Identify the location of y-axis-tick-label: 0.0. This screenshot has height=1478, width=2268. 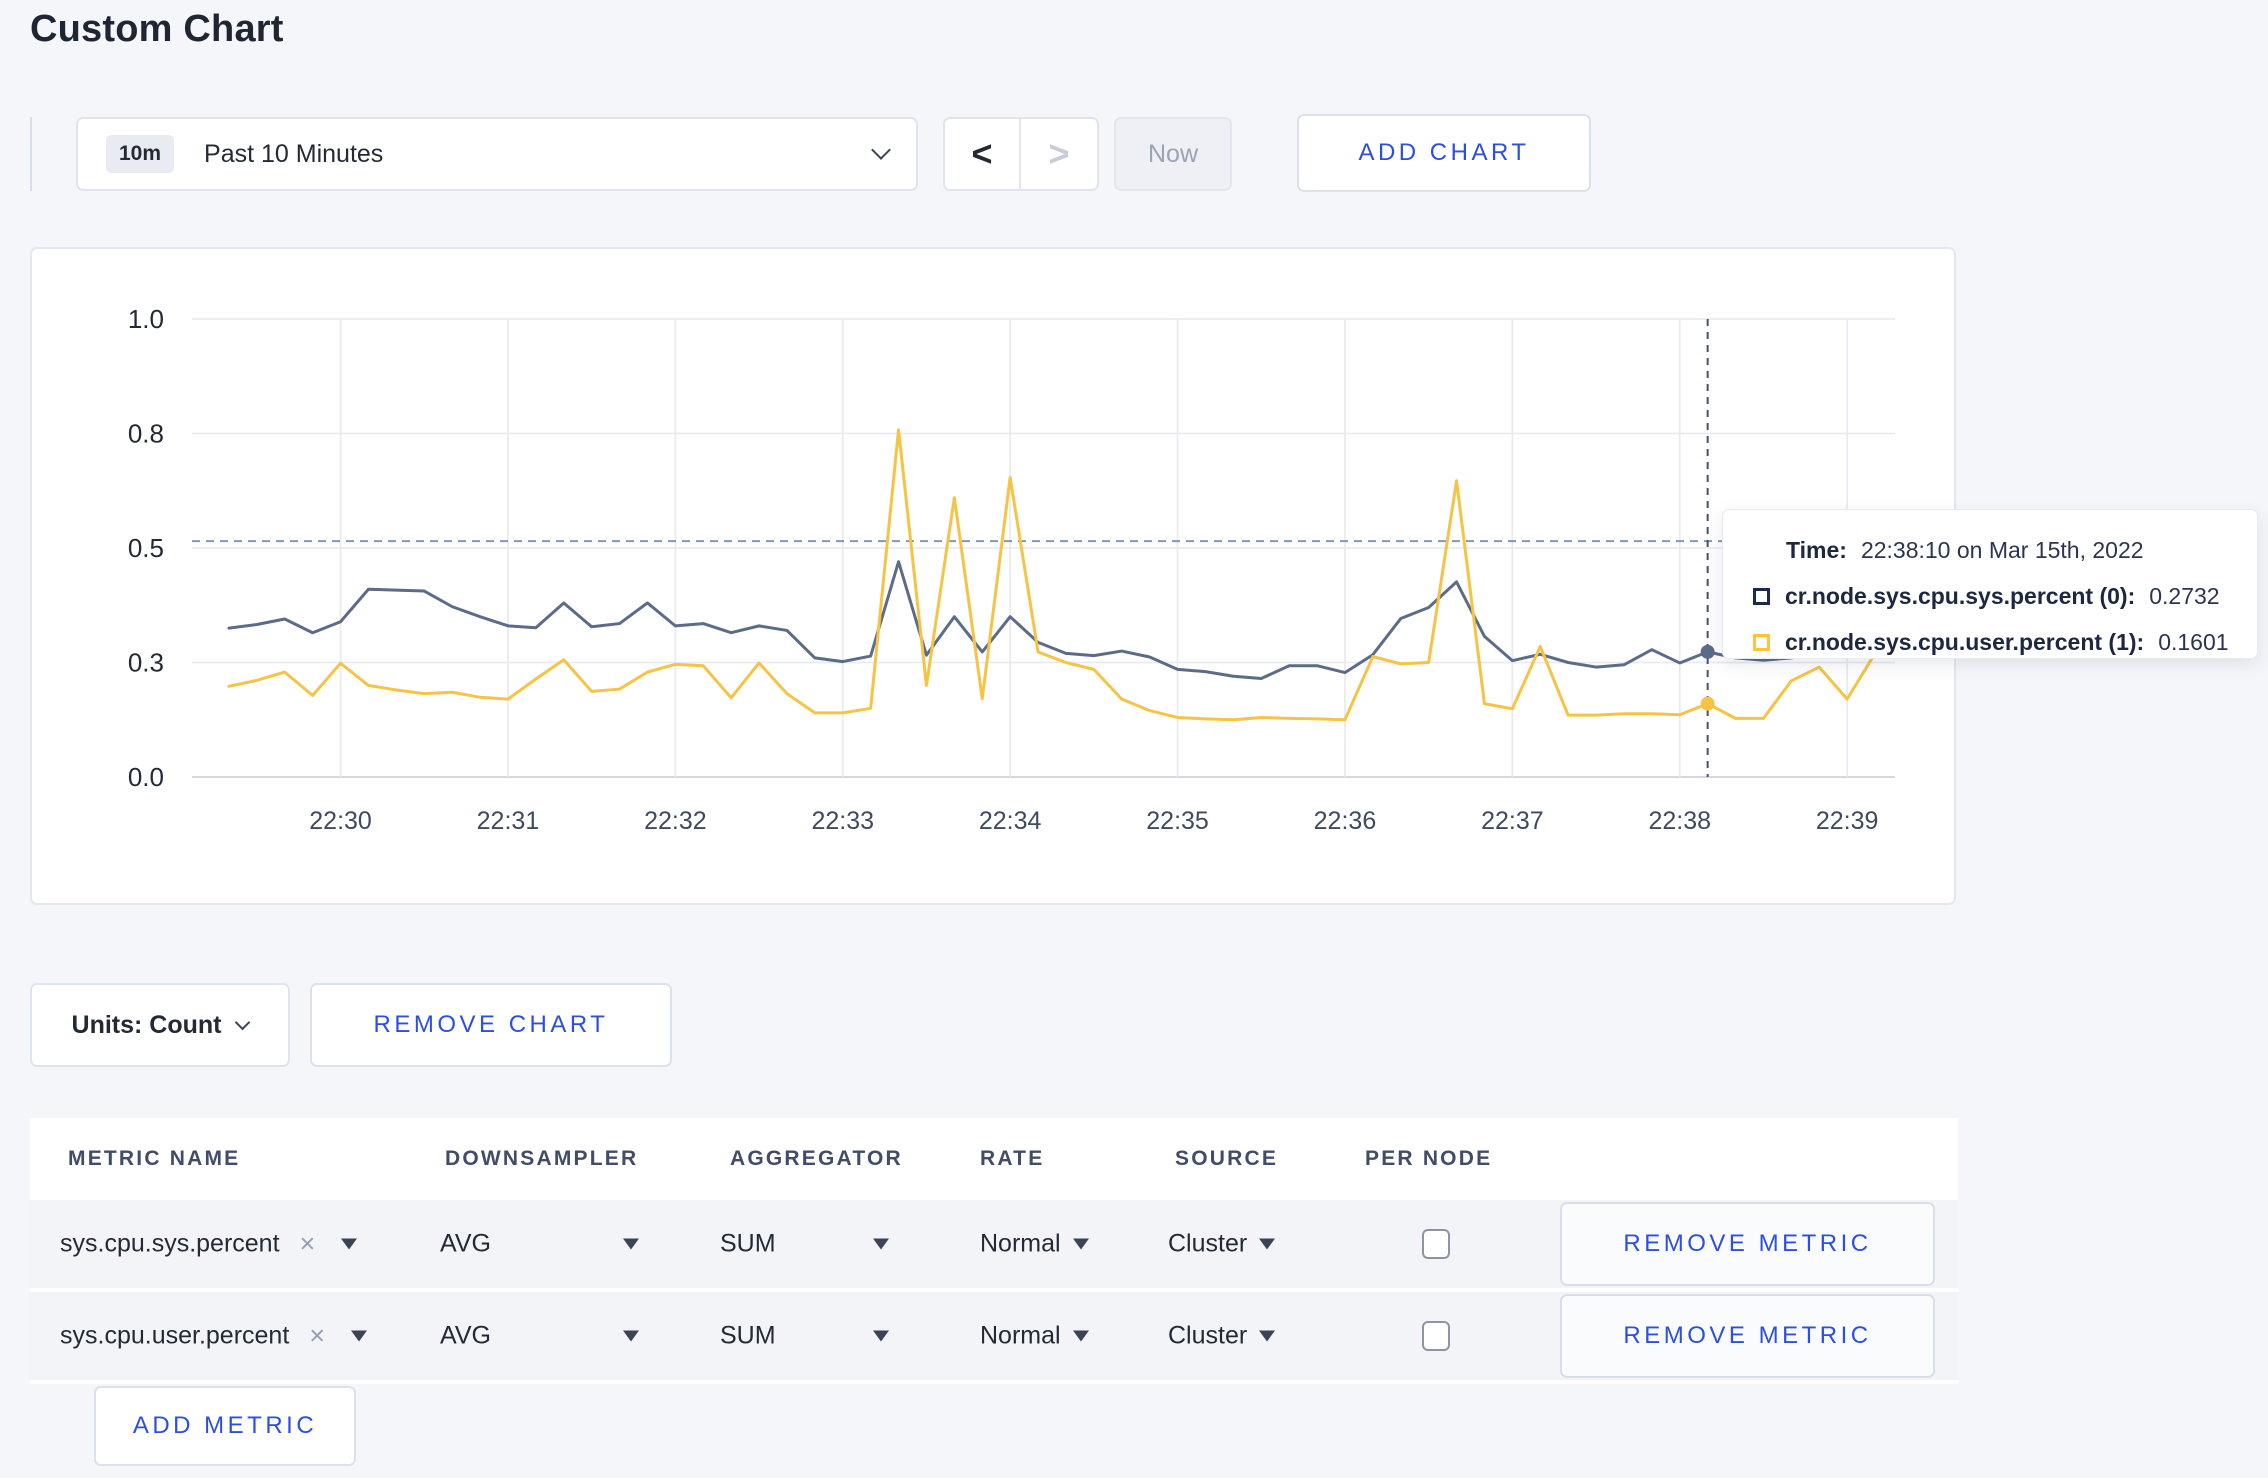
(146, 777).